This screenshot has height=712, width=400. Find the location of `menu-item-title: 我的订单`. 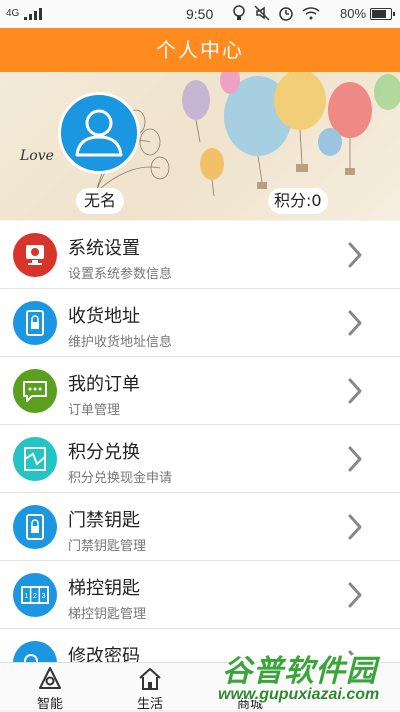

menu-item-title: 我的订单 is located at coordinates (104, 384).